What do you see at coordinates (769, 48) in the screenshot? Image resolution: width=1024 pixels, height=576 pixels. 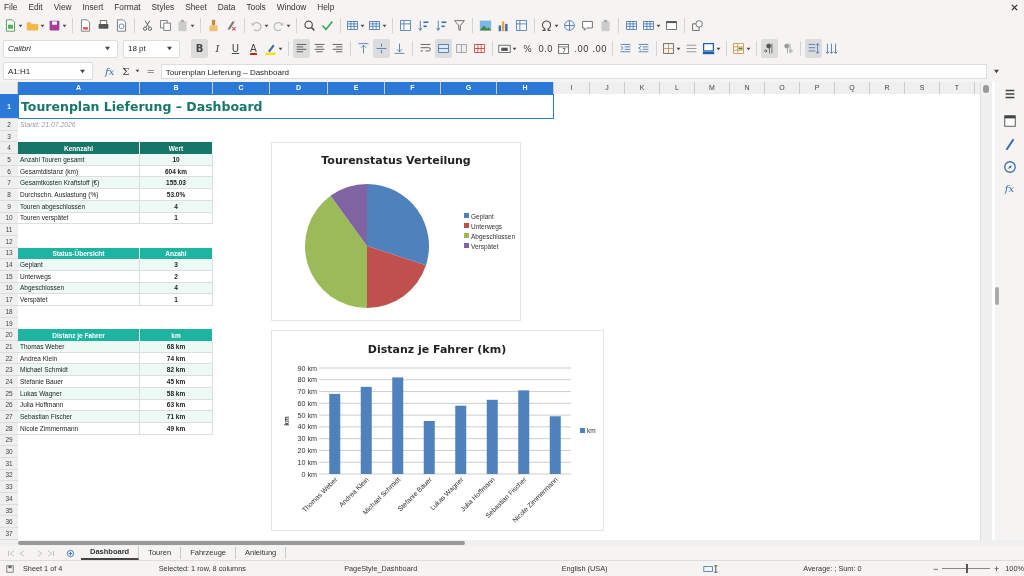 I see `ltr-direction-icon` at bounding box center [769, 48].